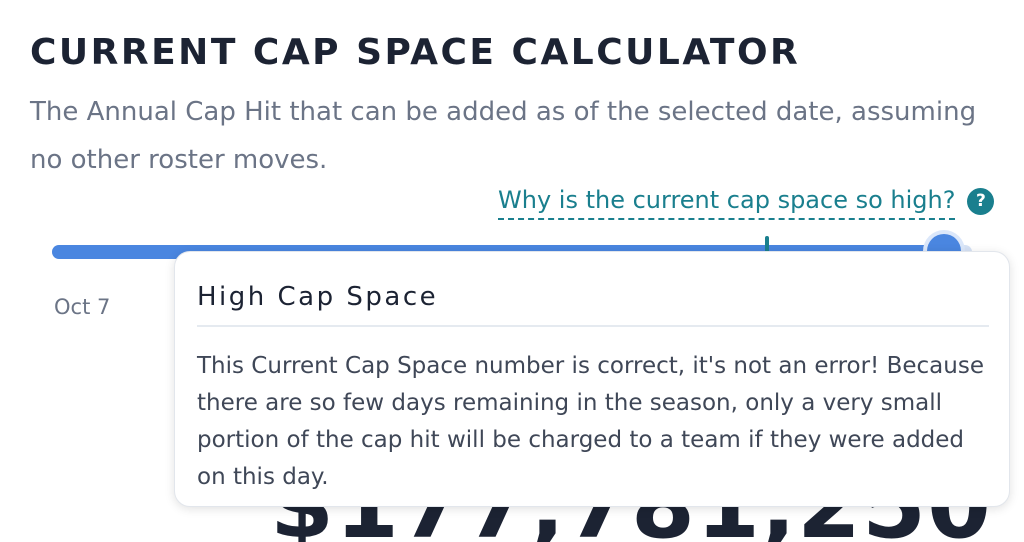 The image size is (1024, 542). I want to click on help-link-label: Why is the current cap space so high?, so click(727, 203).